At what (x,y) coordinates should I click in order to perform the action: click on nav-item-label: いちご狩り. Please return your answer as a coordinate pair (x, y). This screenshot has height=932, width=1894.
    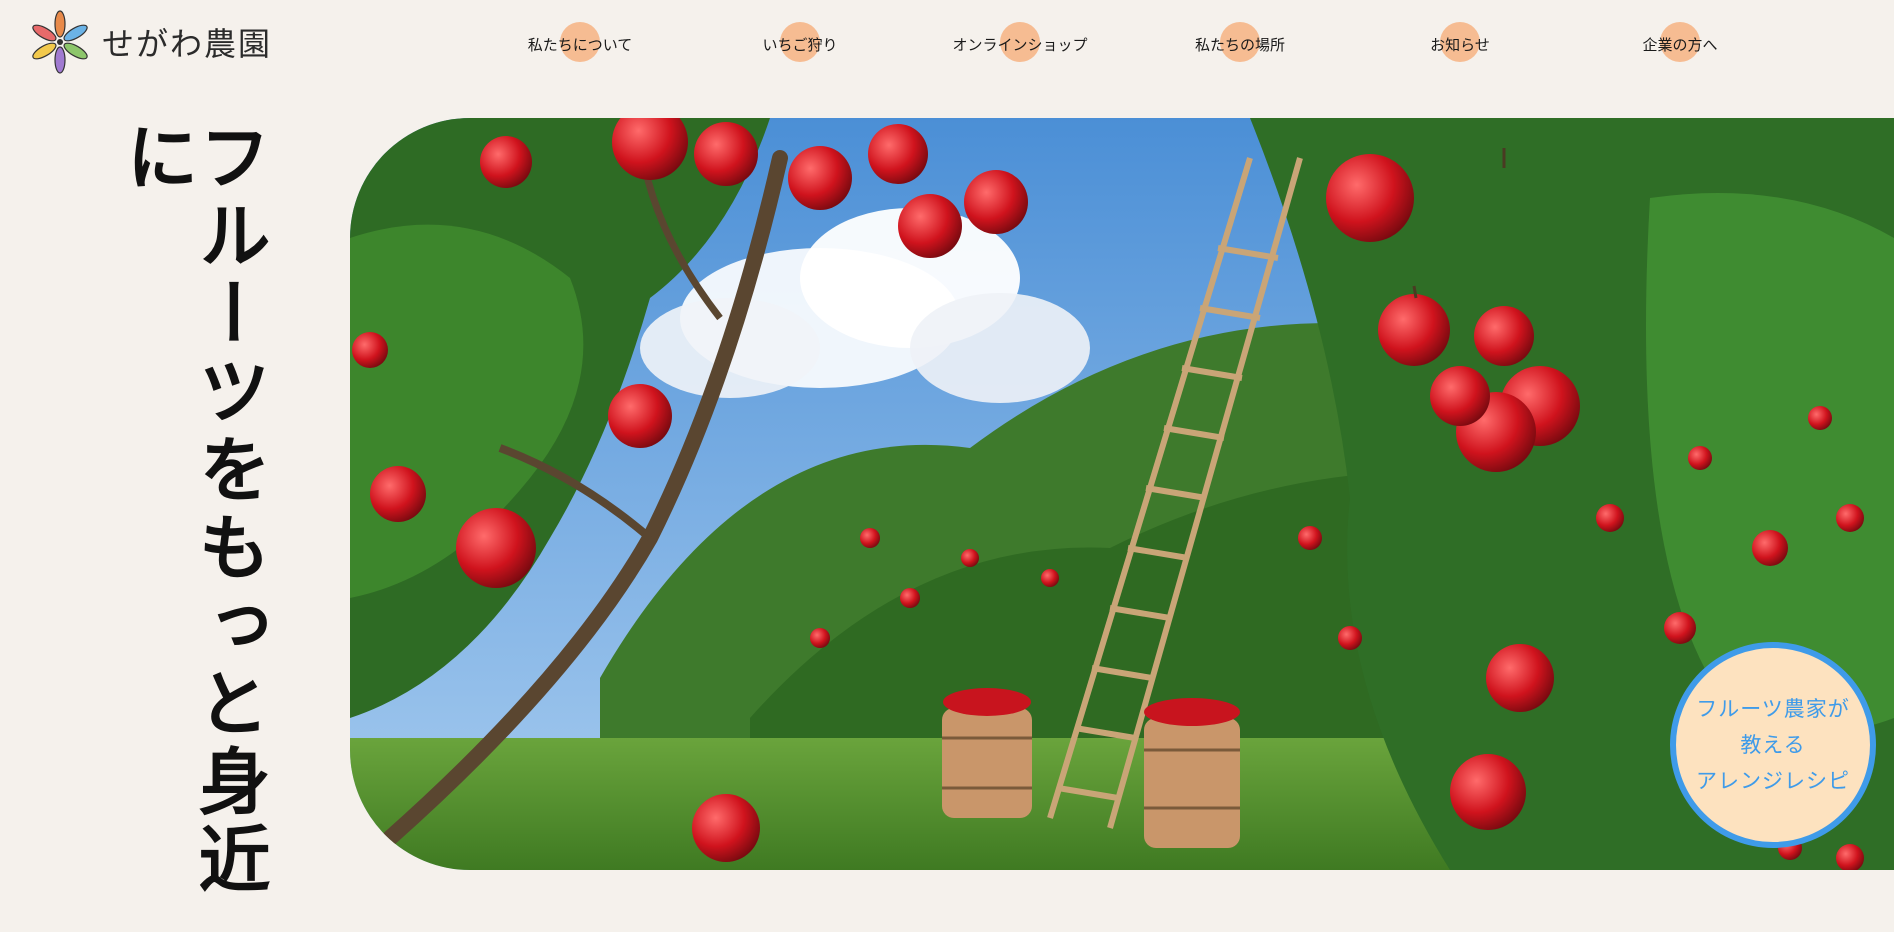
    Looking at the image, I should click on (800, 44).